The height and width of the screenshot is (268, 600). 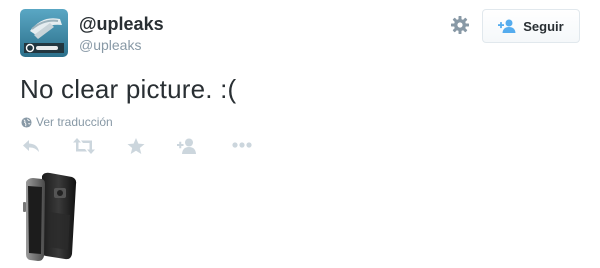 I want to click on media-thumbnail, so click(x=51, y=217).